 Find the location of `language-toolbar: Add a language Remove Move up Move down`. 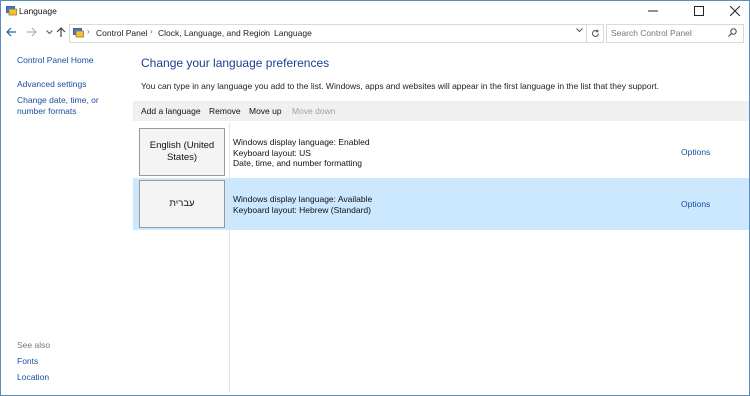

language-toolbar: Add a language Remove Move up Move down is located at coordinates (441, 111).